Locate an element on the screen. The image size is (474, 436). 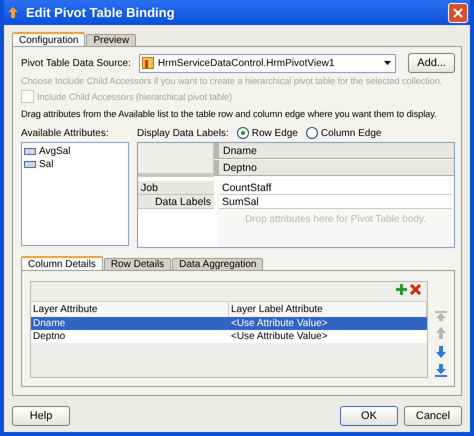
drop-hint: Drop attributes here for Pivot Table body. is located at coordinates (335, 219).